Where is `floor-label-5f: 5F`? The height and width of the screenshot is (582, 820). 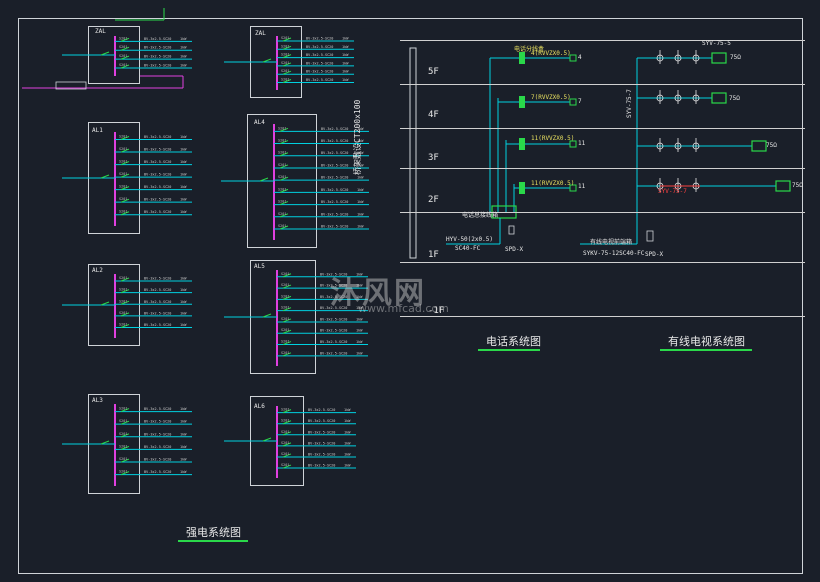 floor-label-5f: 5F is located at coordinates (433, 72).